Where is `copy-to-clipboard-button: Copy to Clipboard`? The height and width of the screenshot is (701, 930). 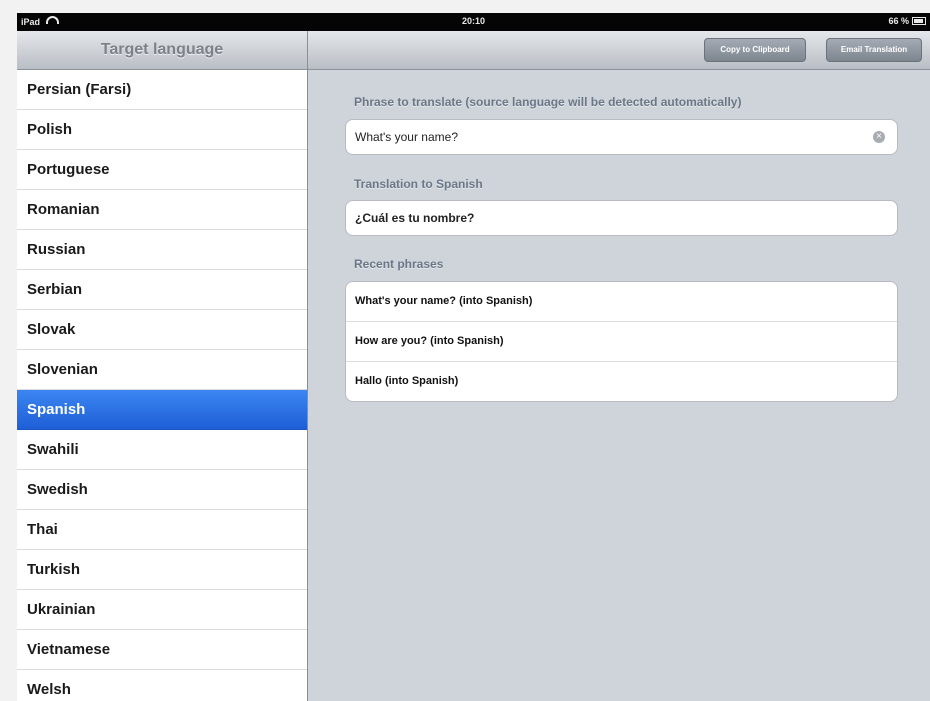 copy-to-clipboard-button: Copy to Clipboard is located at coordinates (755, 50).